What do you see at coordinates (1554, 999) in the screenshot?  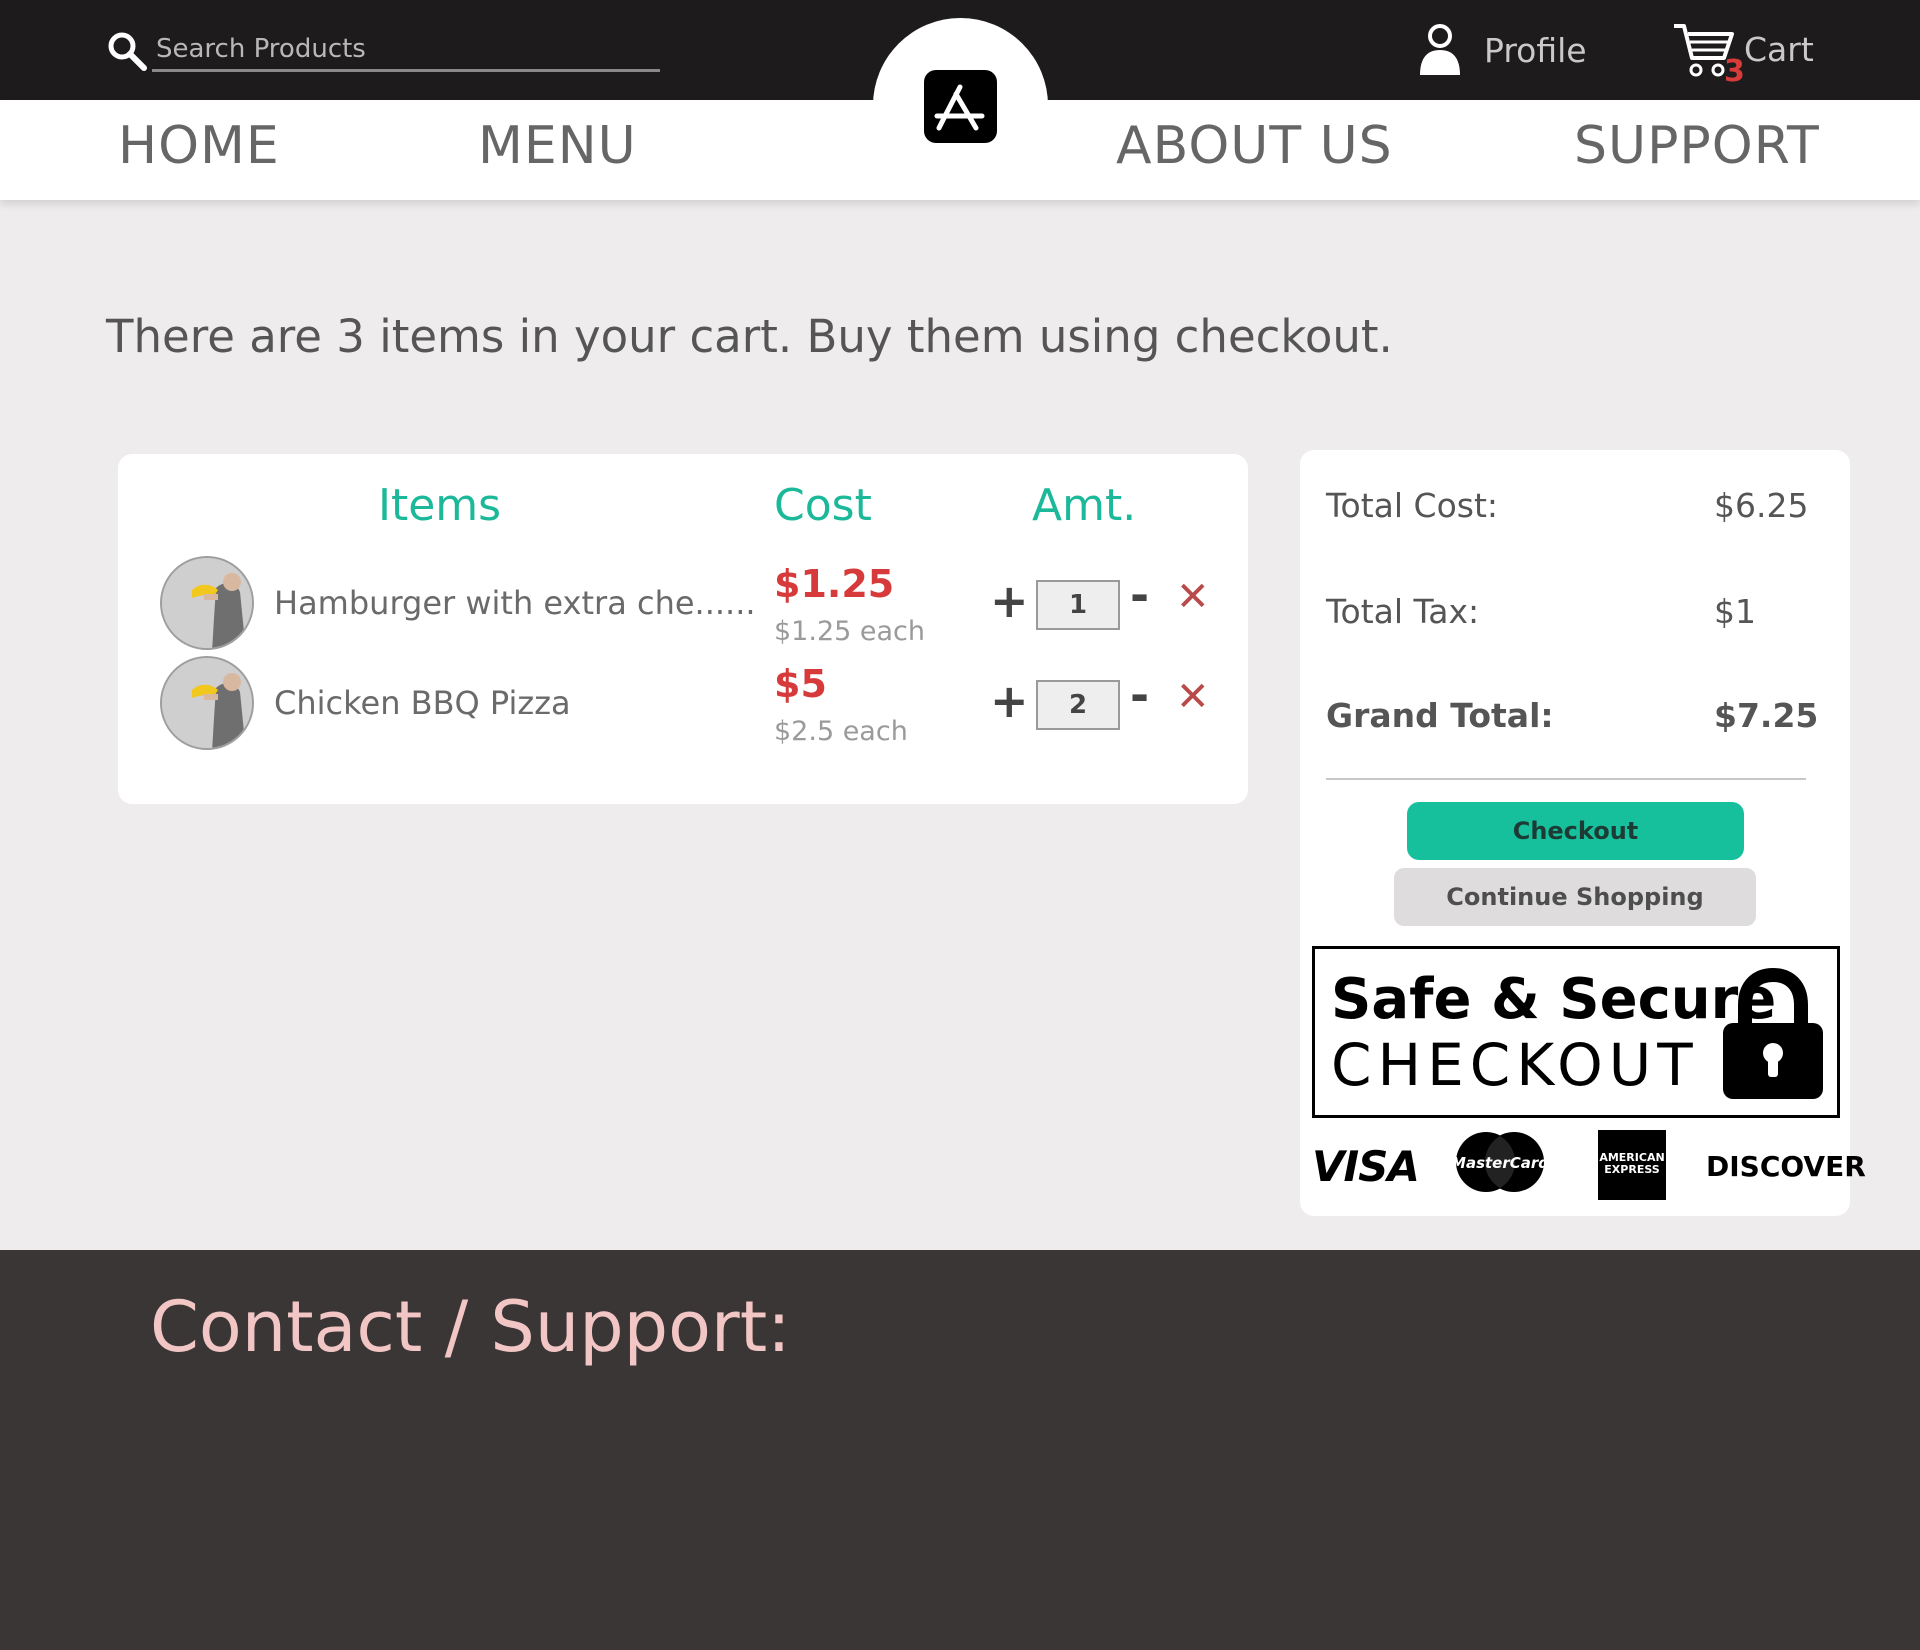 I see `secure-badge-title: Safe & Secure` at bounding box center [1554, 999].